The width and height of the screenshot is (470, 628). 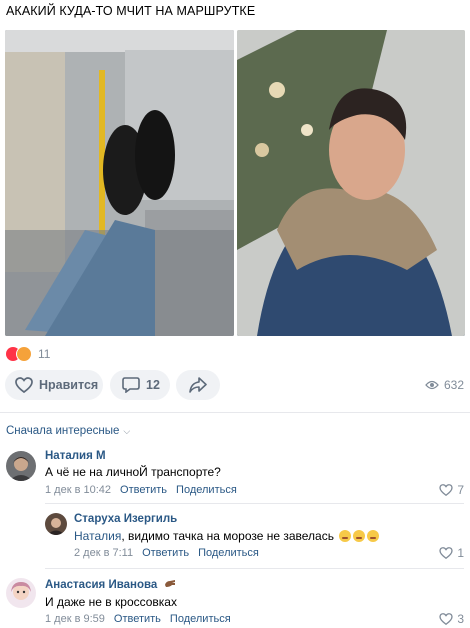 I want to click on mention-link: Наталия, so click(x=97, y=536).